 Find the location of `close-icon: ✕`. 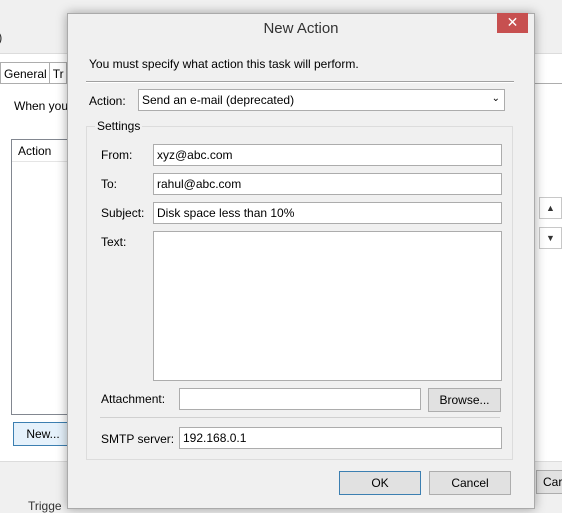

close-icon: ✕ is located at coordinates (512, 22).